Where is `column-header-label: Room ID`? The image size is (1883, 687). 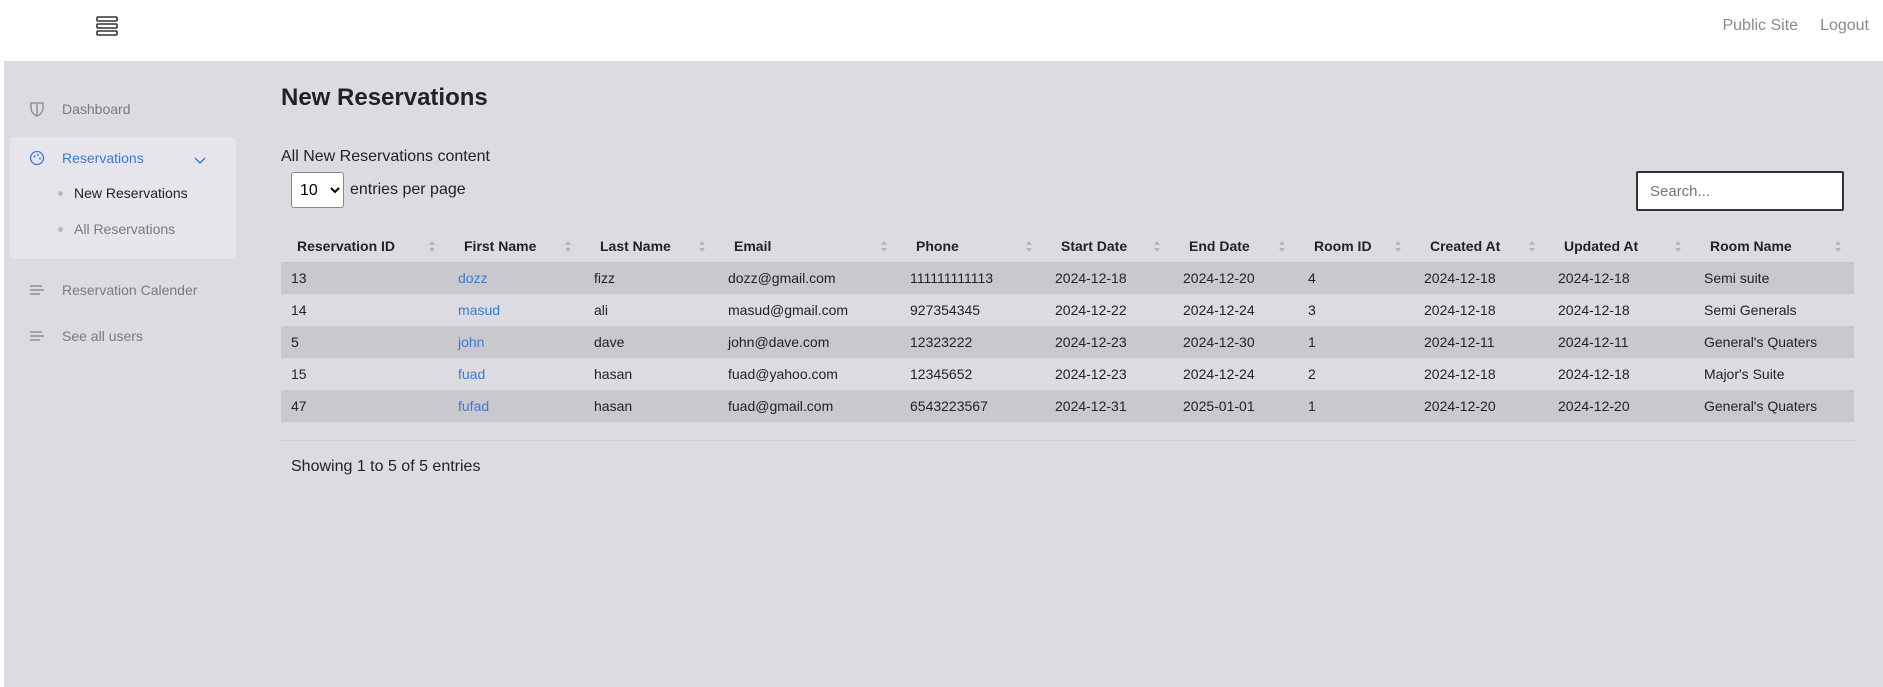 column-header-label: Room ID is located at coordinates (1343, 245).